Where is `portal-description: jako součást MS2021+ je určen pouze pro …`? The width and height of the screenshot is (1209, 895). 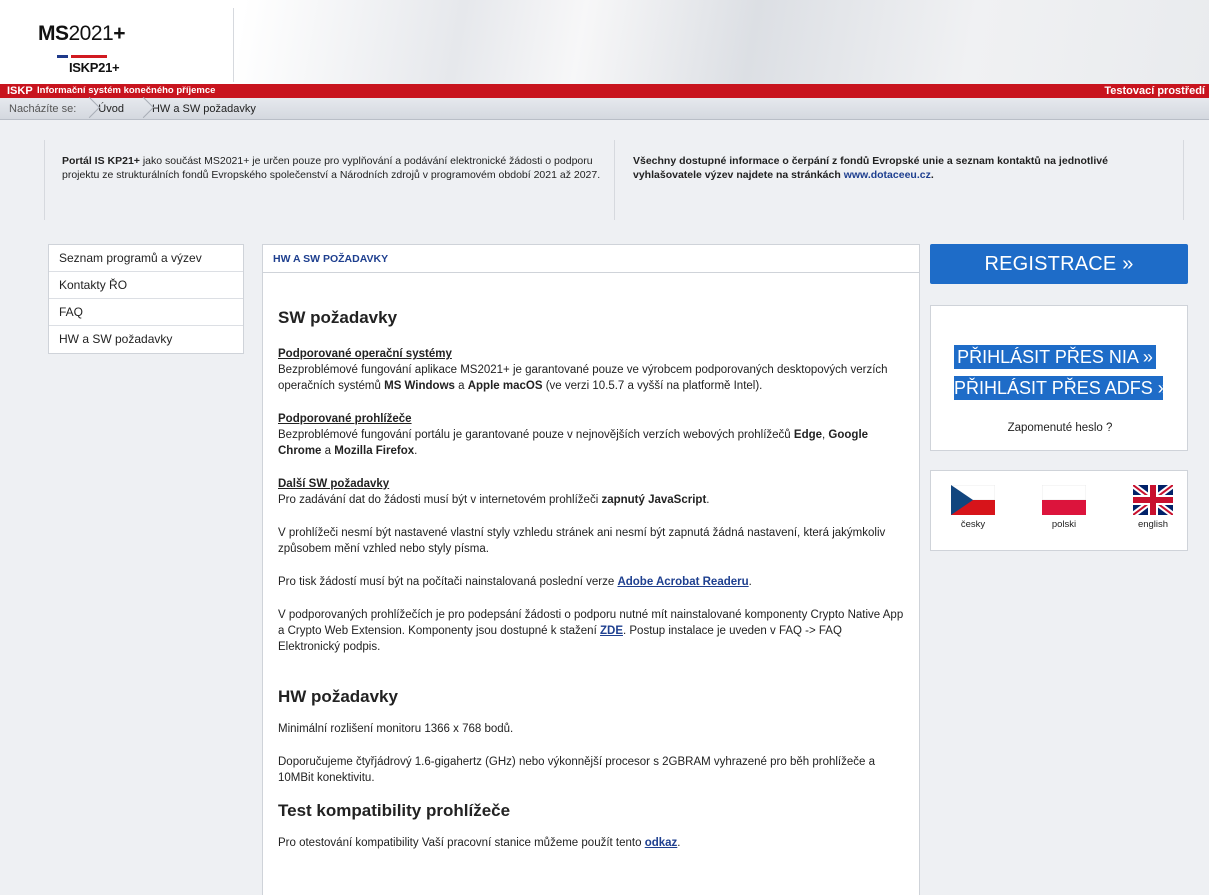
portal-description: jako součást MS2021+ je určen pouze pro … is located at coordinates (331, 168).